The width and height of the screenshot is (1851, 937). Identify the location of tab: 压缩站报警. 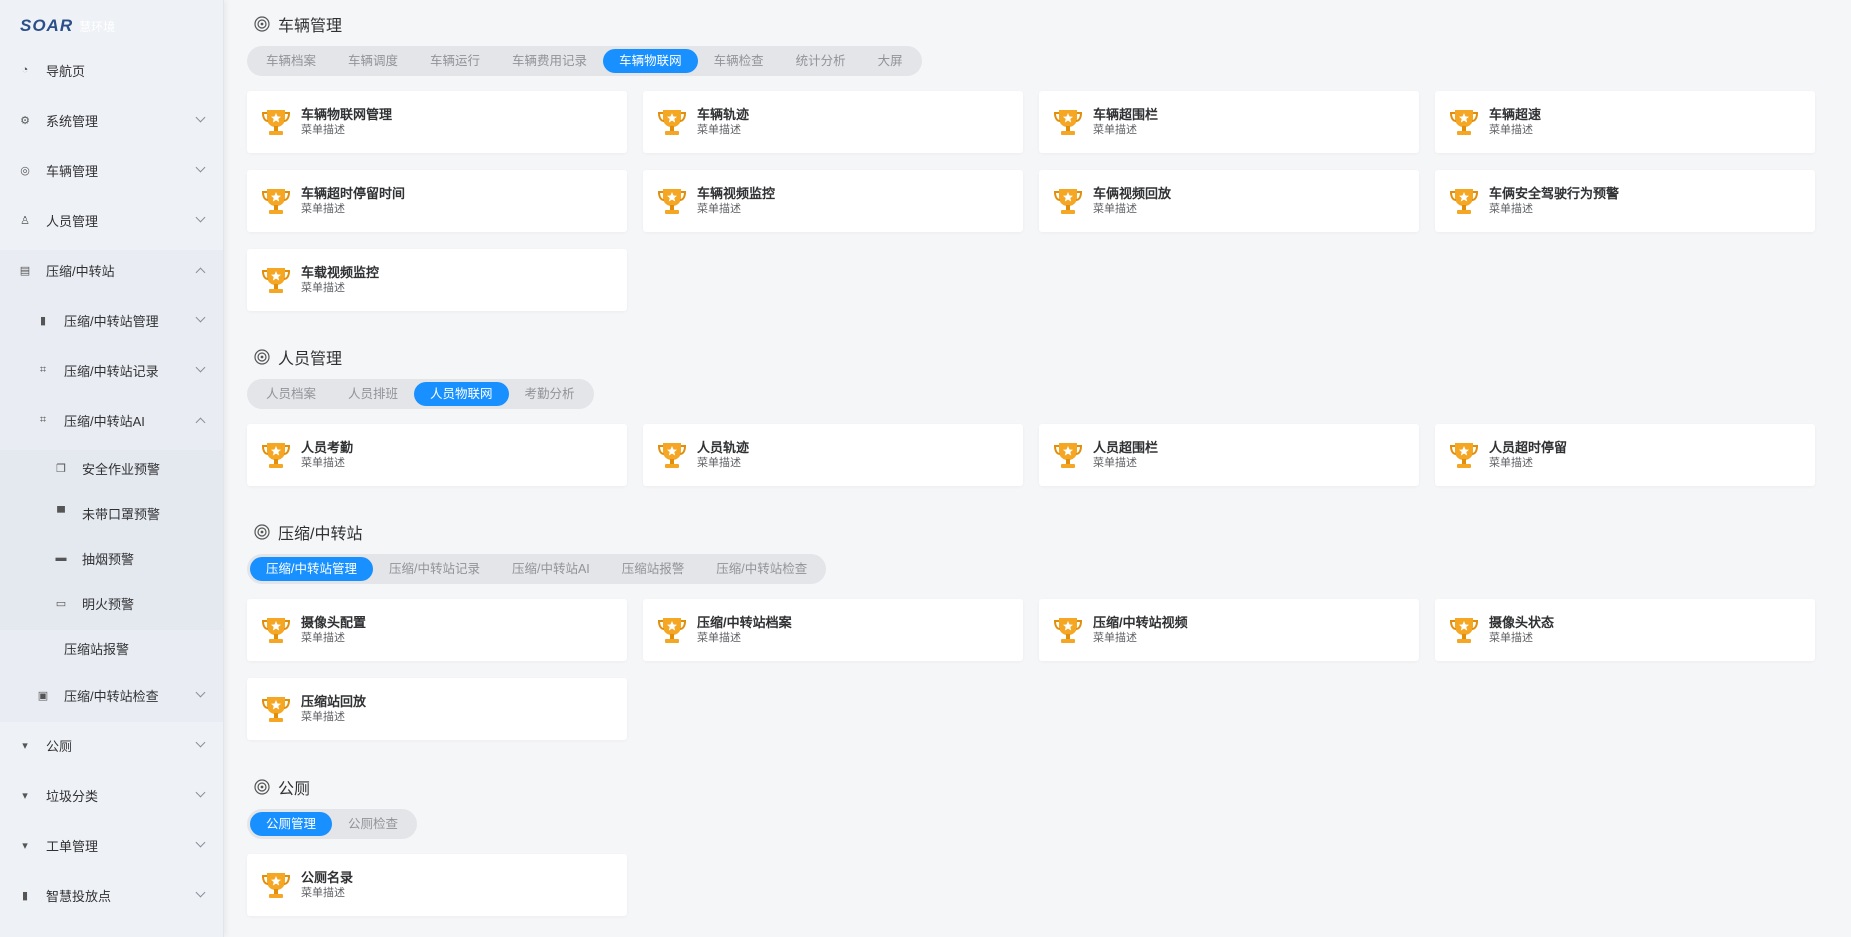
(653, 569).